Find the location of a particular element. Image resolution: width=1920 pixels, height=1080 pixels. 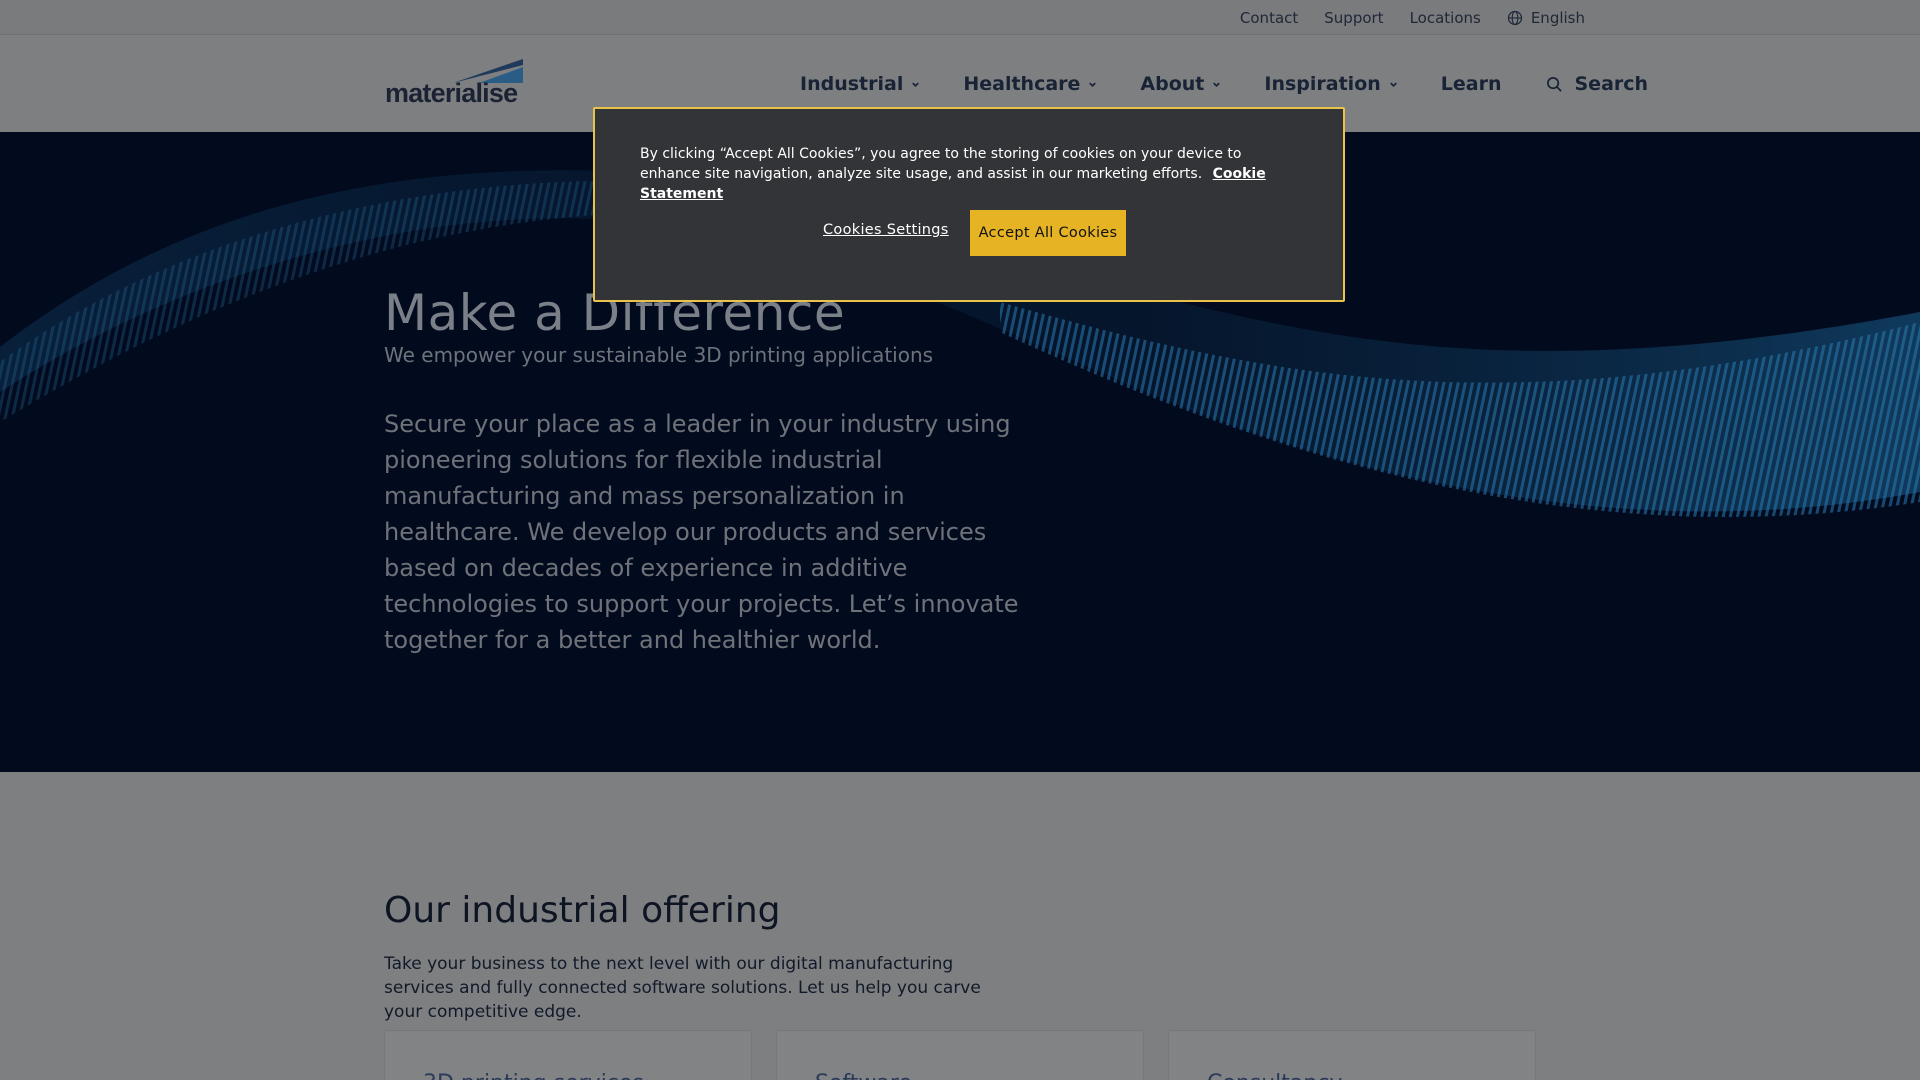

offering-card-software: Software is located at coordinates (960, 1055).